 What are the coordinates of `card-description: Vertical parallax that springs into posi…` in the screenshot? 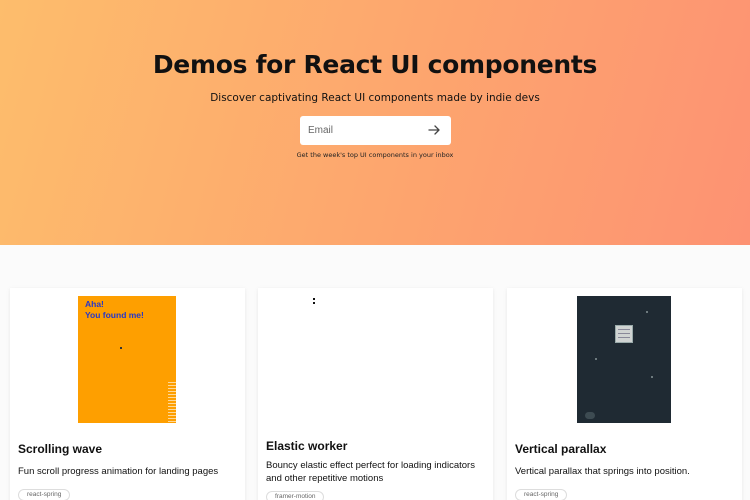 It's located at (602, 471).